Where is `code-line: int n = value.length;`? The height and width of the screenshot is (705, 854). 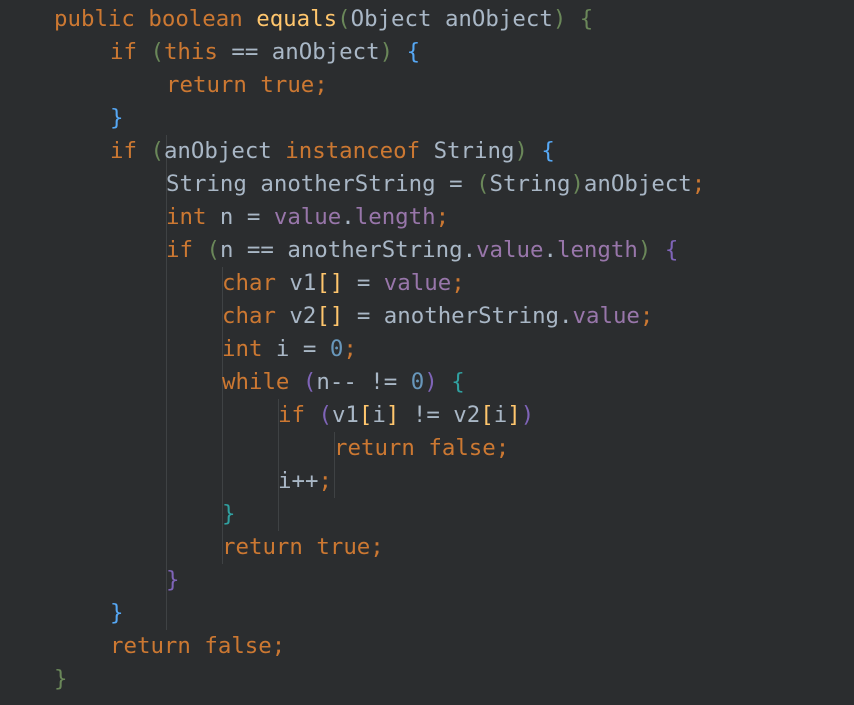 code-line: int n = value.length; is located at coordinates (307, 217).